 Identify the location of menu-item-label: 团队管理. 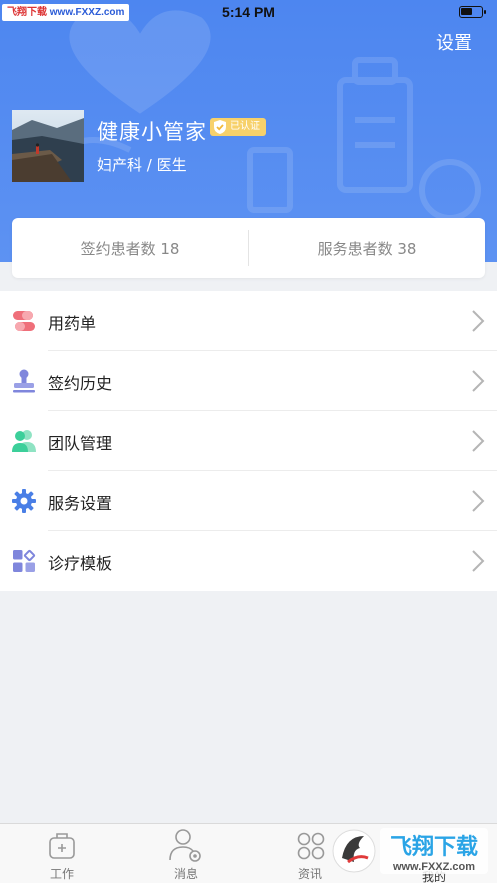
(80, 443).